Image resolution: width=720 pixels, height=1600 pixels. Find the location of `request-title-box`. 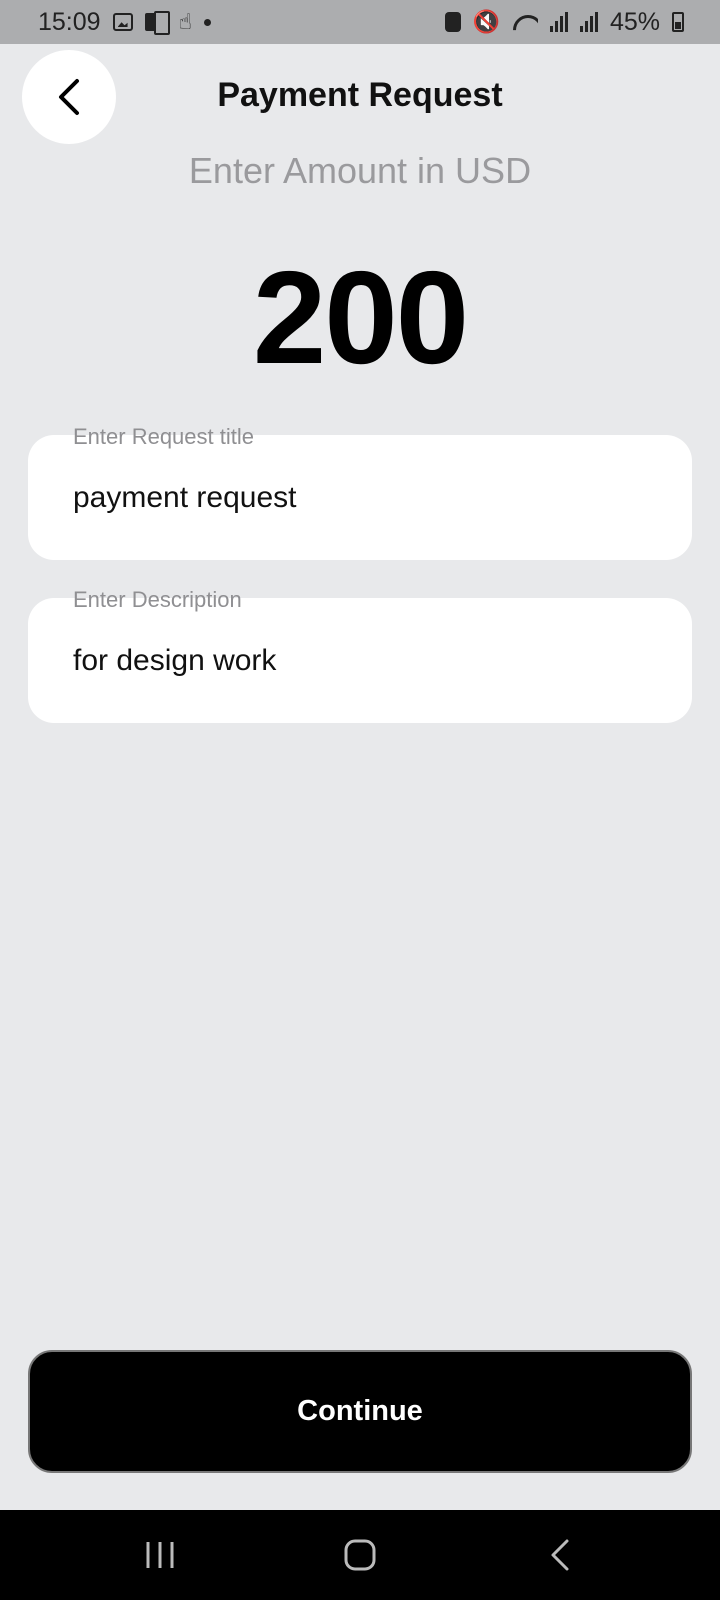

request-title-box is located at coordinates (360, 497).